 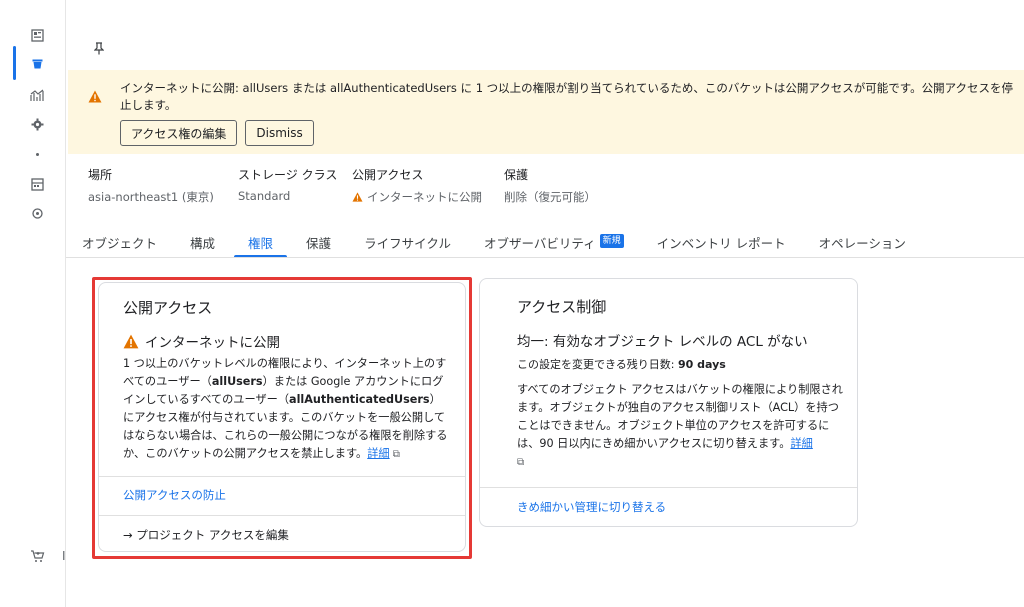 I want to click on active-indicator, so click(x=14, y=63).